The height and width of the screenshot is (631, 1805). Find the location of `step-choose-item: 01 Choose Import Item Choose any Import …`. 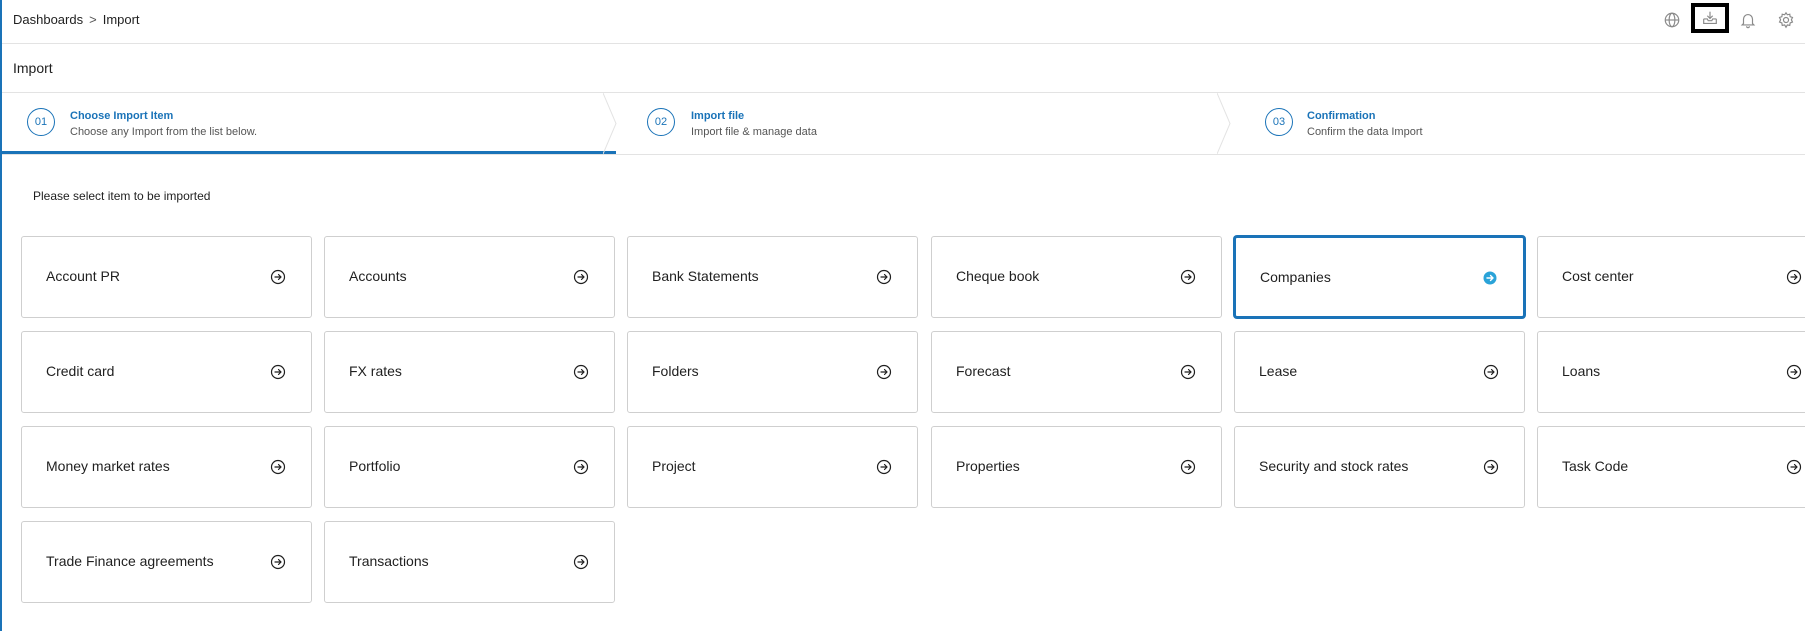

step-choose-item: 01 Choose Import Item Choose any Import … is located at coordinates (309, 123).